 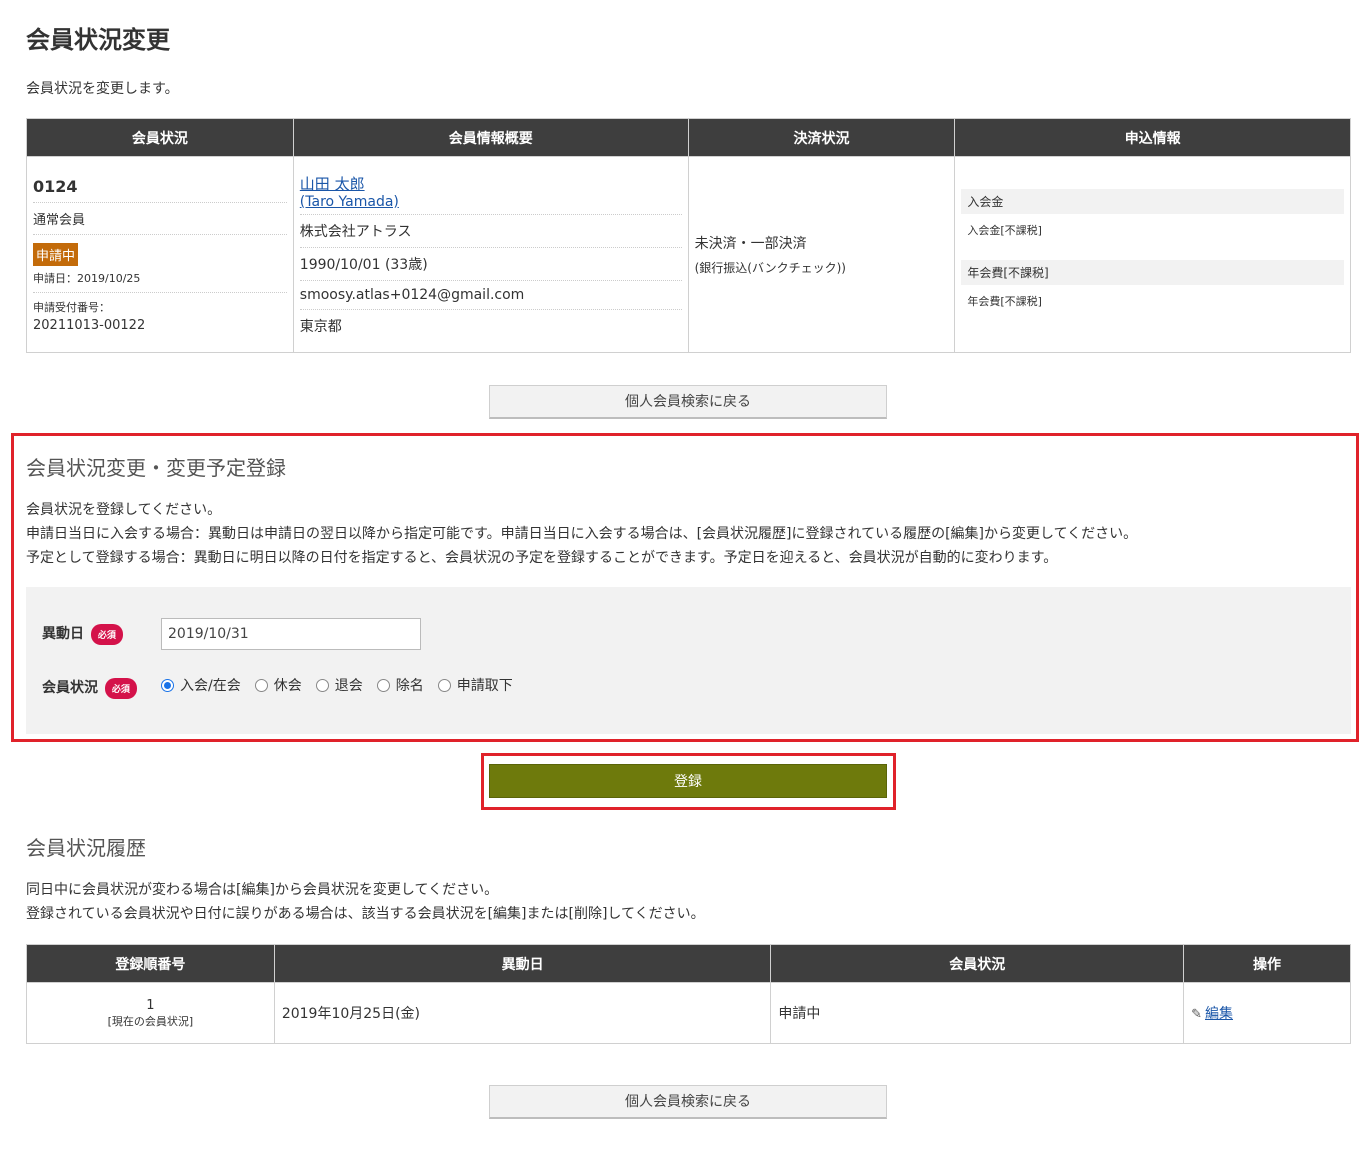 I want to click on status-field-label: 会員状況 必須, so click(x=89, y=688).